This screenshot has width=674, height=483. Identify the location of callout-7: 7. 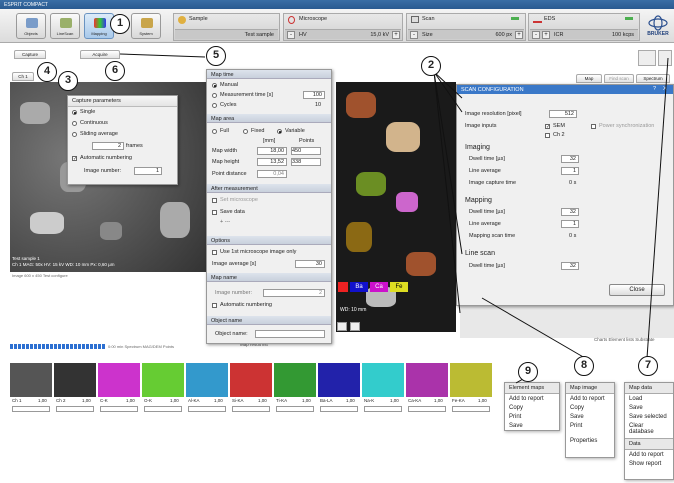
(648, 366).